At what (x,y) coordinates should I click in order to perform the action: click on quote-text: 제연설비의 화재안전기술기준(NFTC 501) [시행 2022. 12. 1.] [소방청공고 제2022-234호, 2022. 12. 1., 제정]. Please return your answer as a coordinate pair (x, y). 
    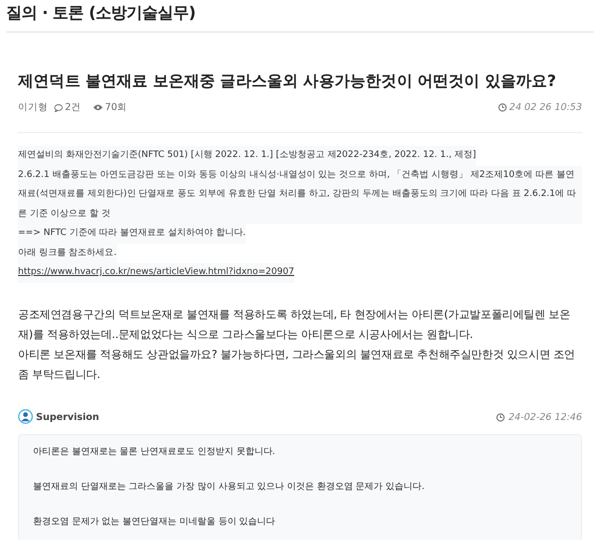
    Looking at the image, I should click on (247, 156).